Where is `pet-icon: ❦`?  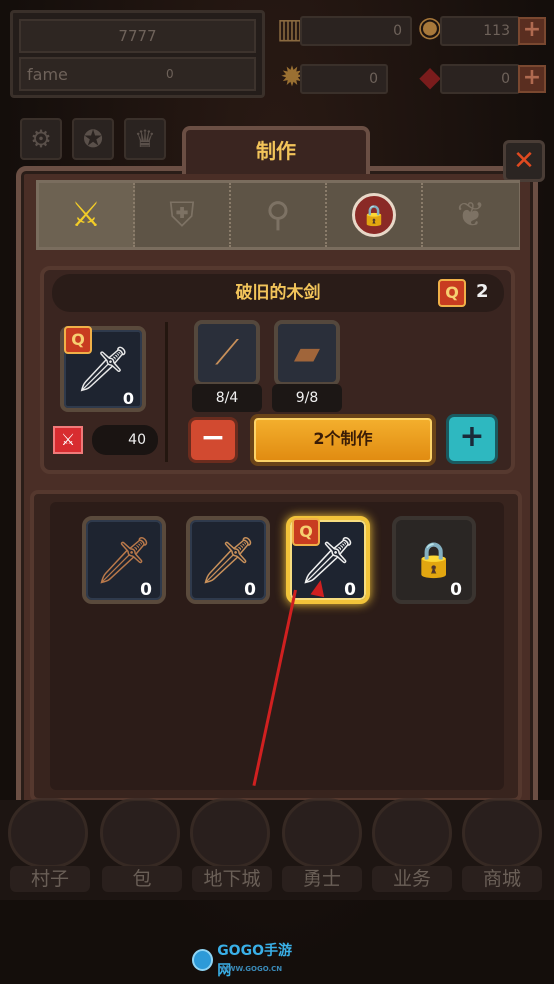 pet-icon: ❦ is located at coordinates (471, 215).